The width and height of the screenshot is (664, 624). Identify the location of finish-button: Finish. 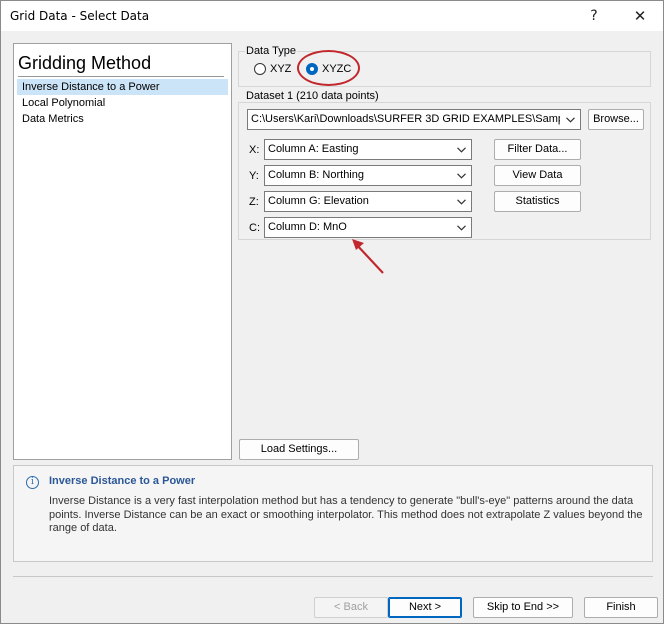
(621, 607).